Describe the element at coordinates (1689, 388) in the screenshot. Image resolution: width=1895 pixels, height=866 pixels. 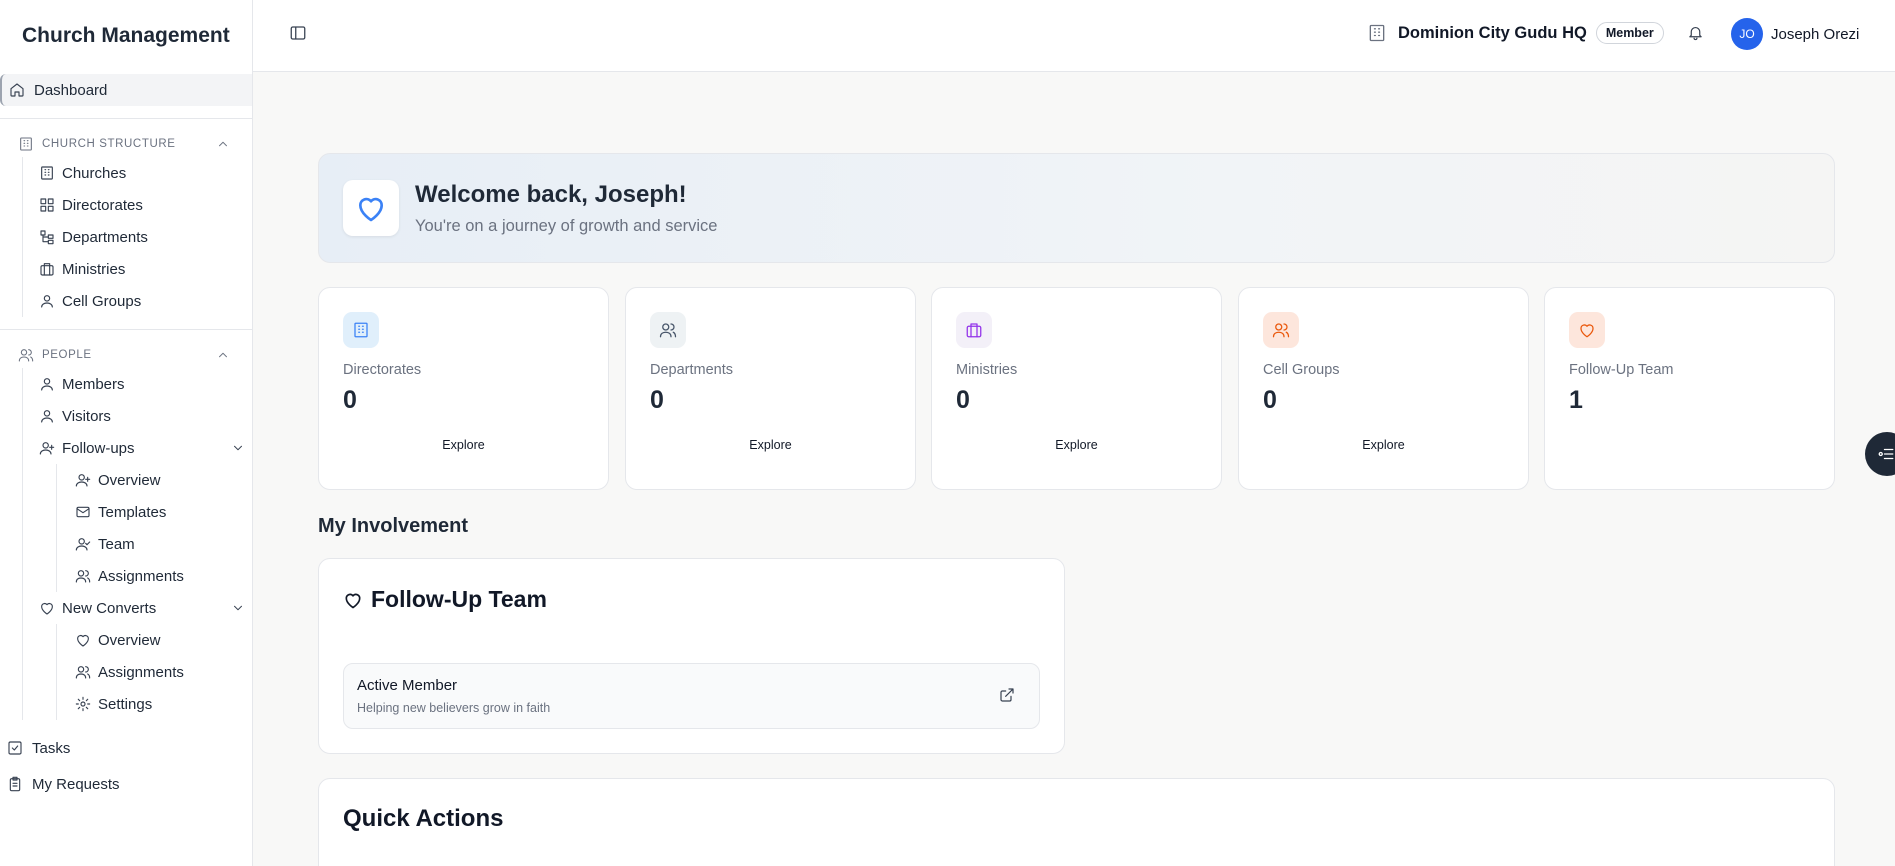
I see `stat-card: Follow-Up Team 1` at that location.